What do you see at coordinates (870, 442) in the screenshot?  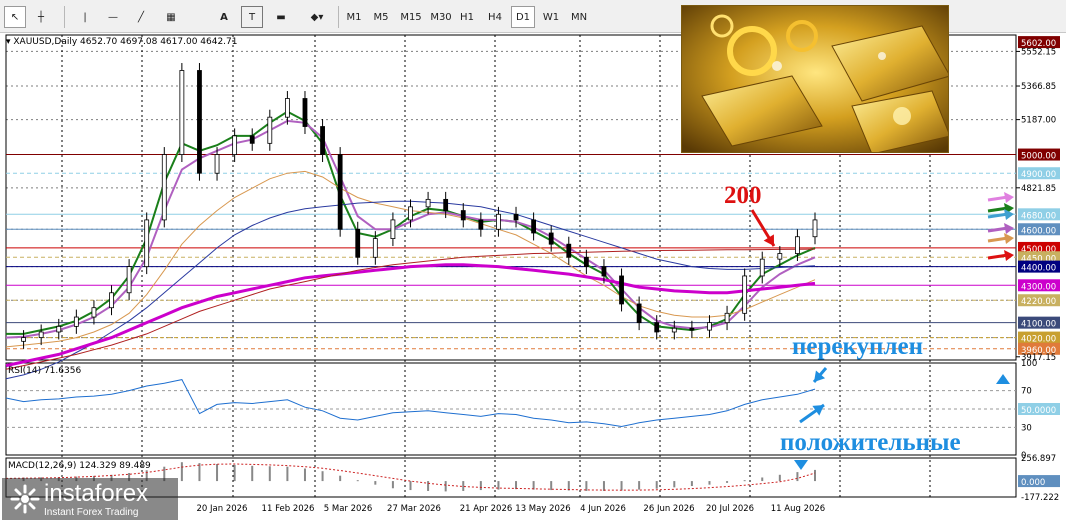 I see `positive-annotation: положительные` at bounding box center [870, 442].